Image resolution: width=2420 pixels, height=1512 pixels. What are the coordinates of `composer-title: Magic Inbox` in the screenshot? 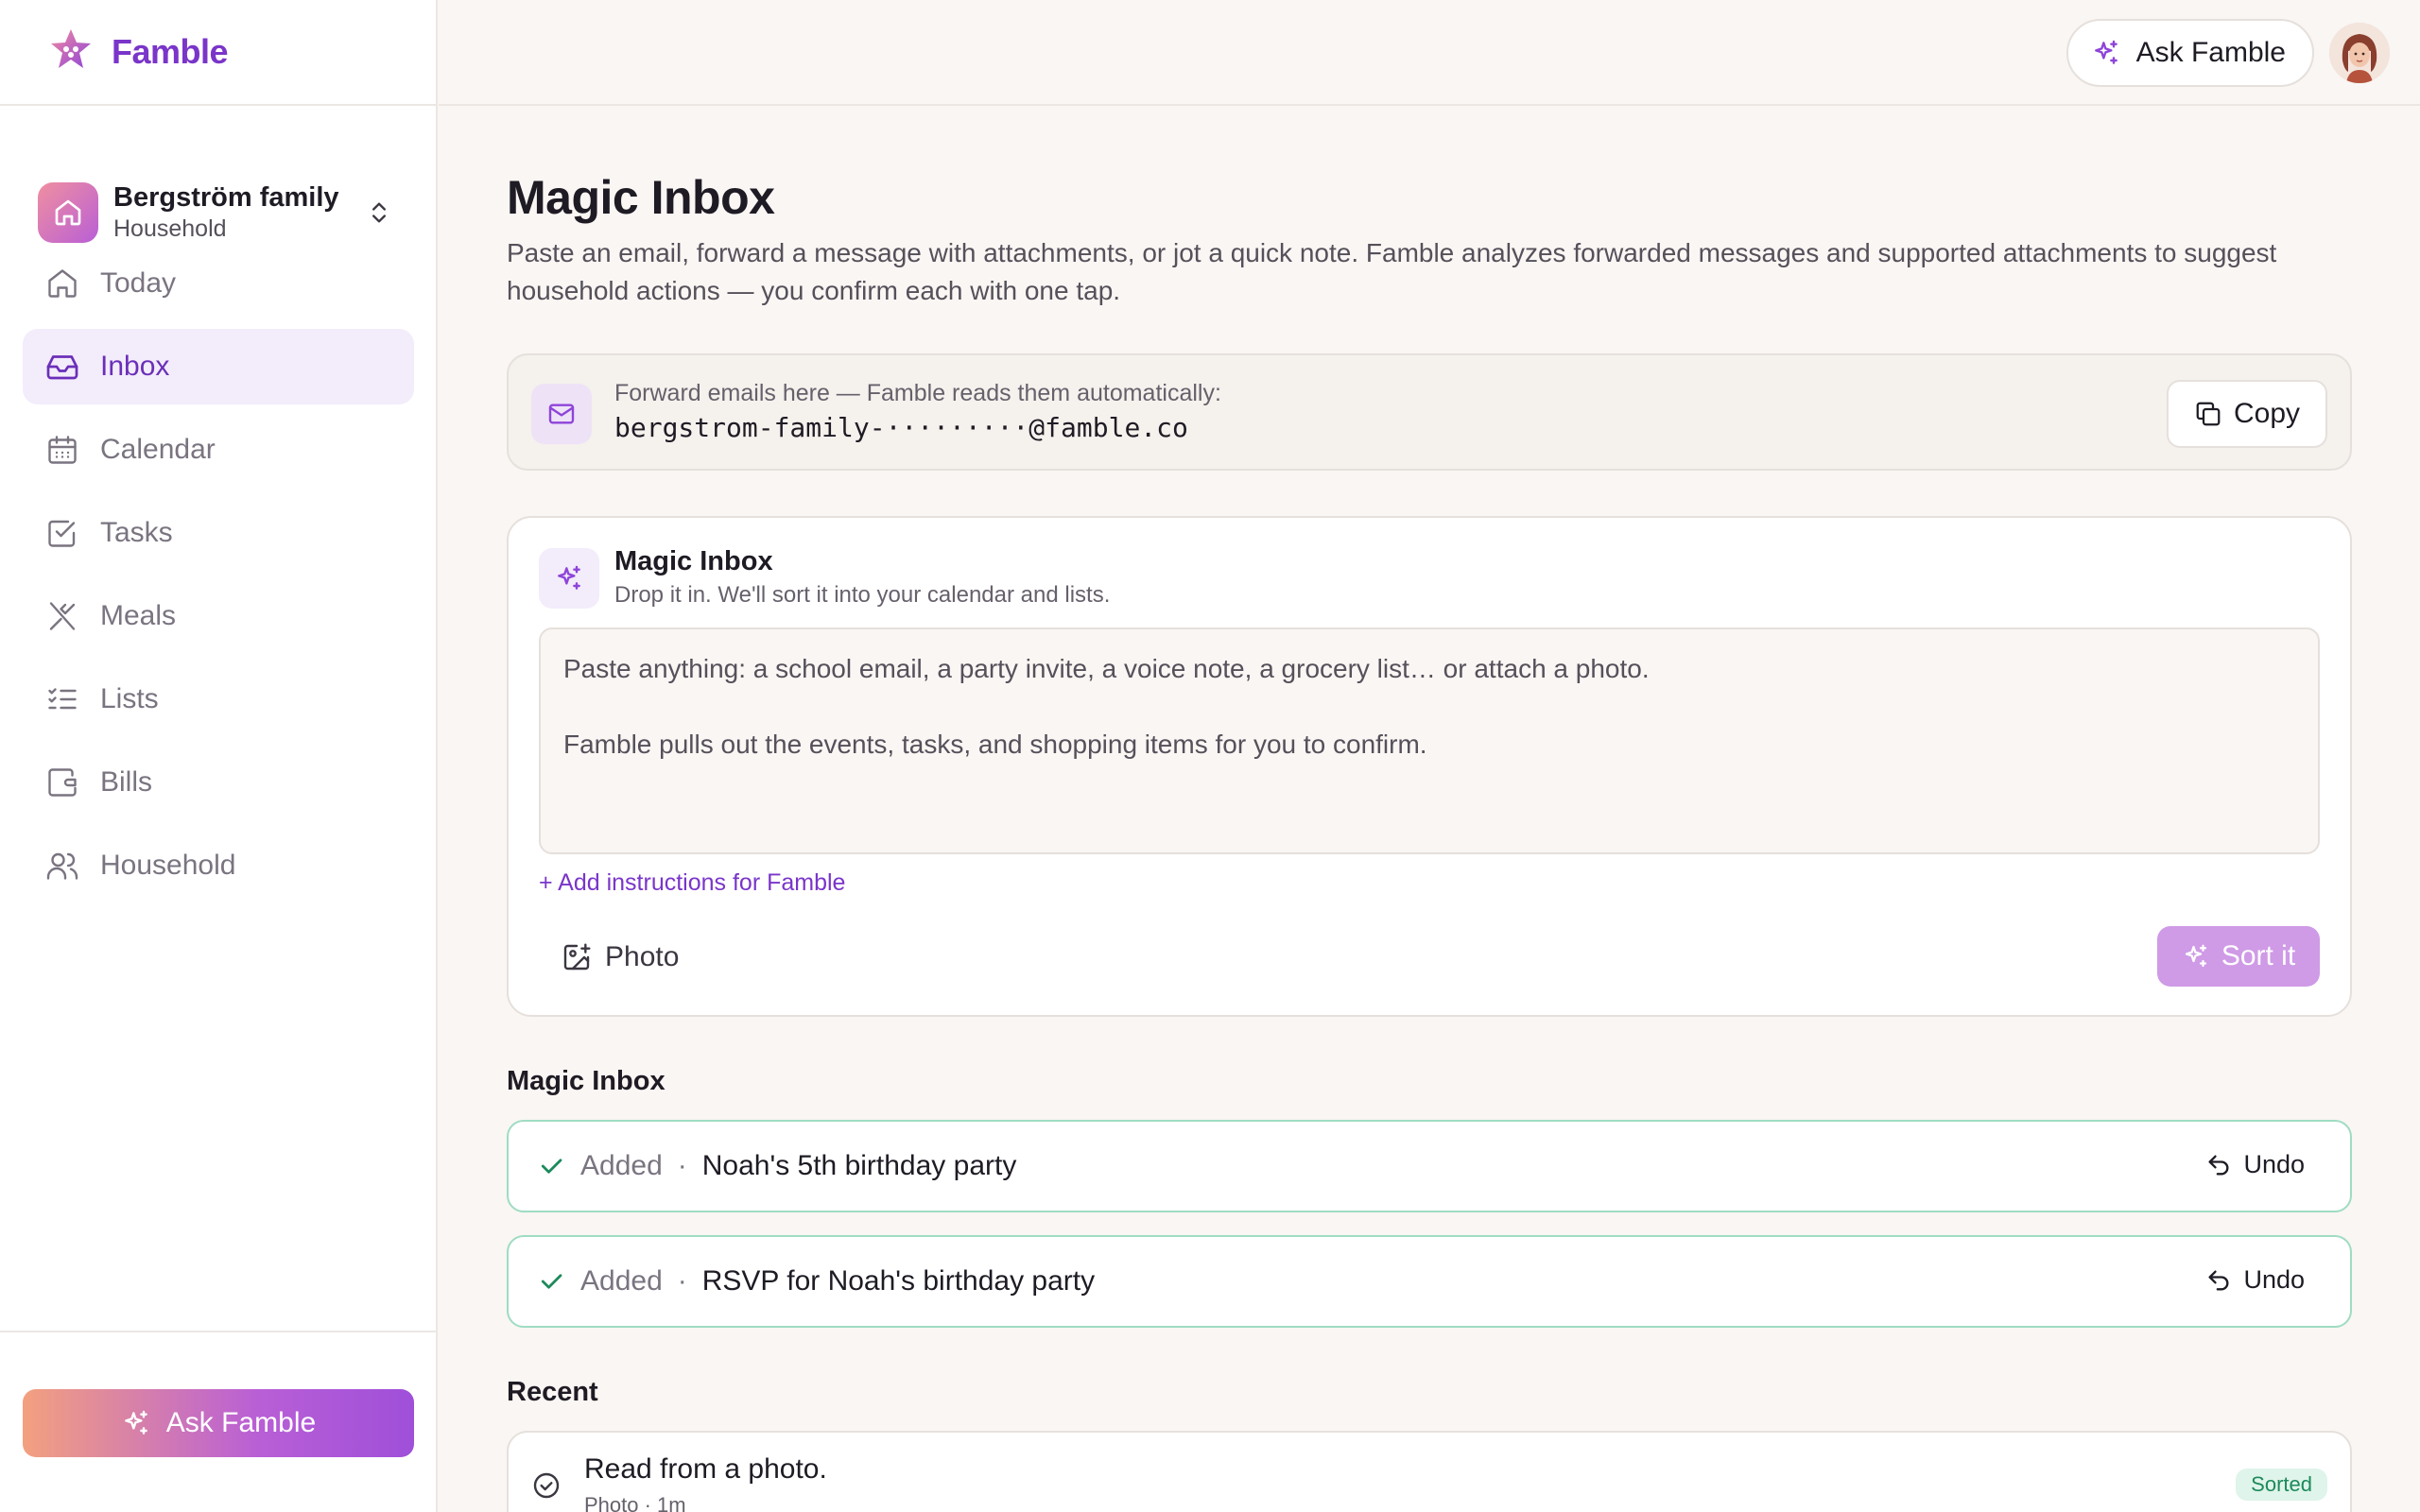 It's located at (693, 561).